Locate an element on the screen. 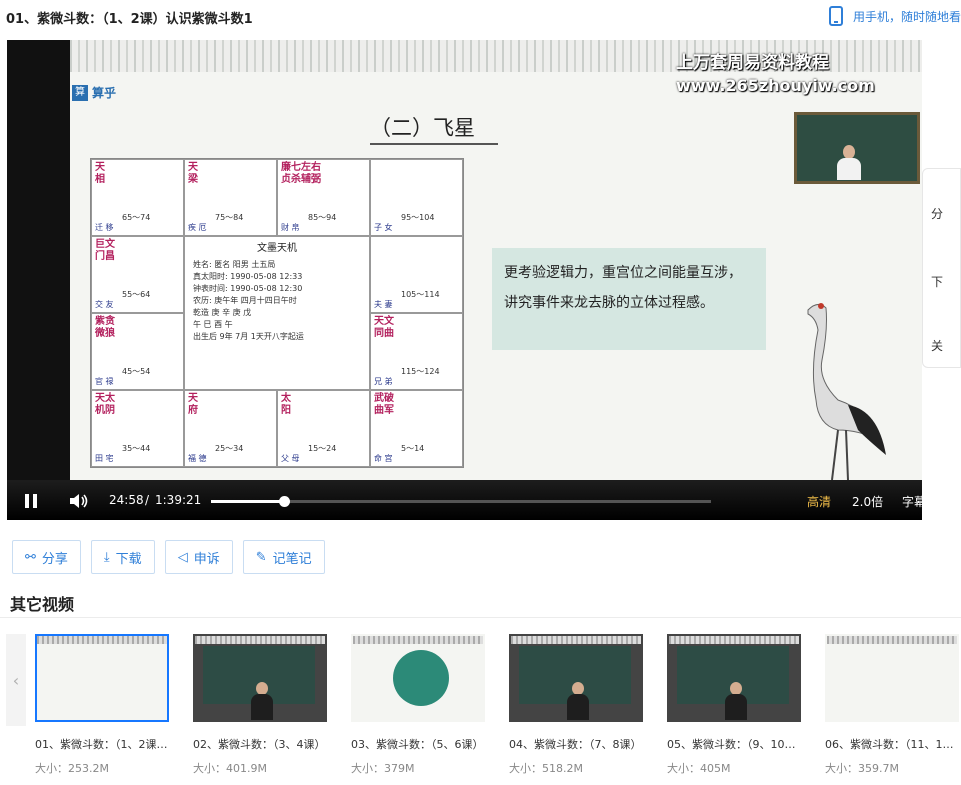  report-button: ◁ 申诉 is located at coordinates (198, 557).